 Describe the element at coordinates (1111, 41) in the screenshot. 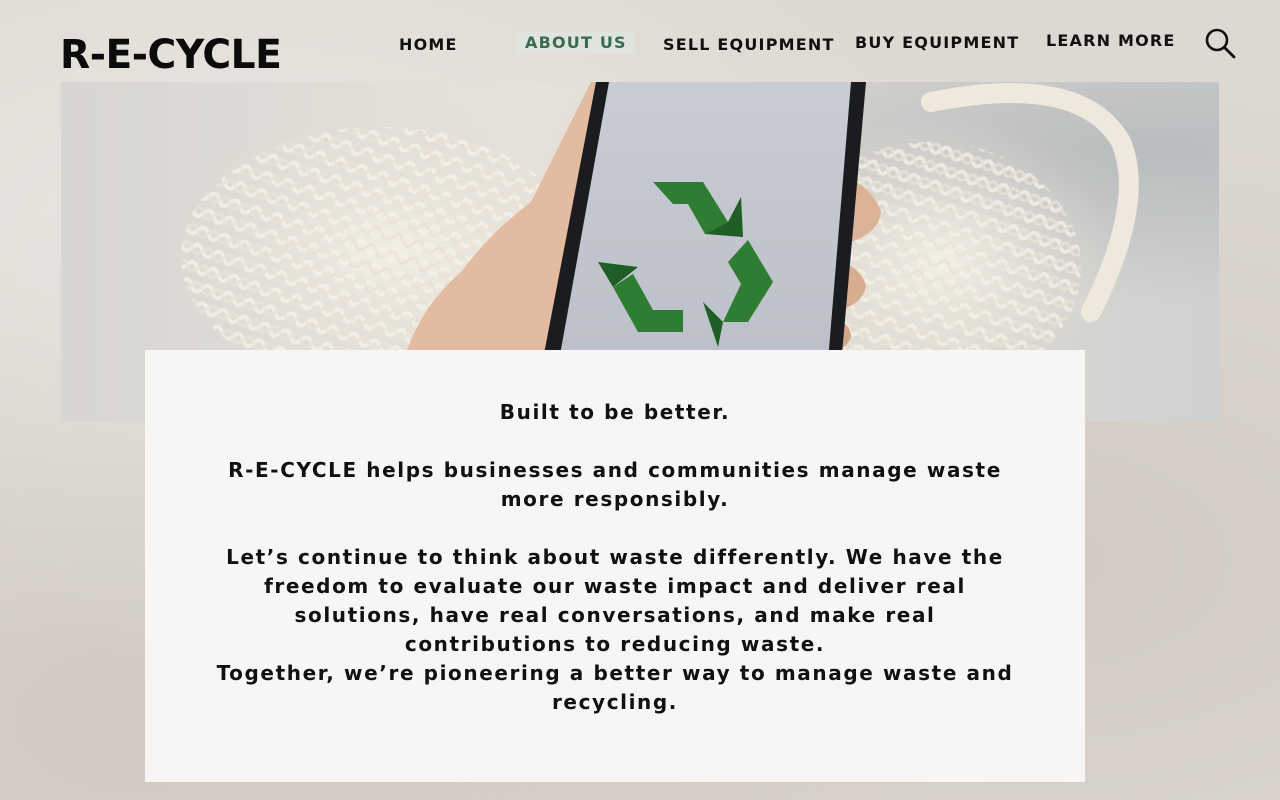

I see `nav-learn-more: LEARN MORE` at that location.